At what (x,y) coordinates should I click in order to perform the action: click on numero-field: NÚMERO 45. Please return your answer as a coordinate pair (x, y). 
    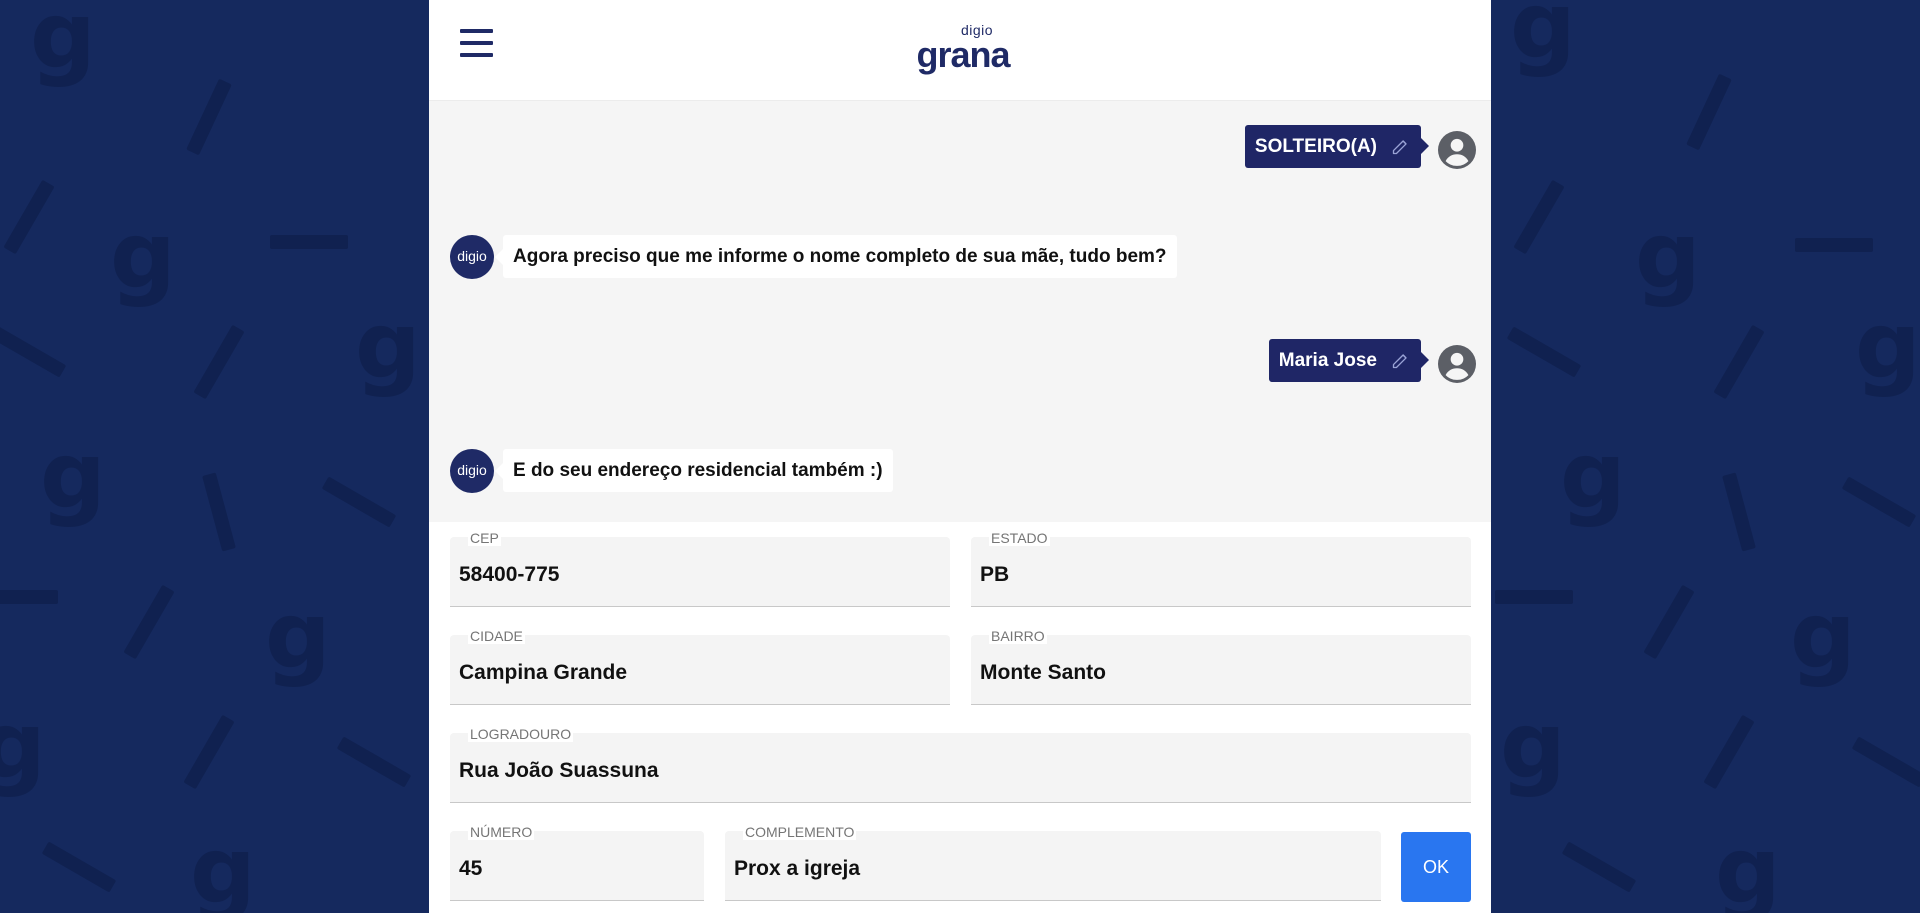
    Looking at the image, I should click on (577, 862).